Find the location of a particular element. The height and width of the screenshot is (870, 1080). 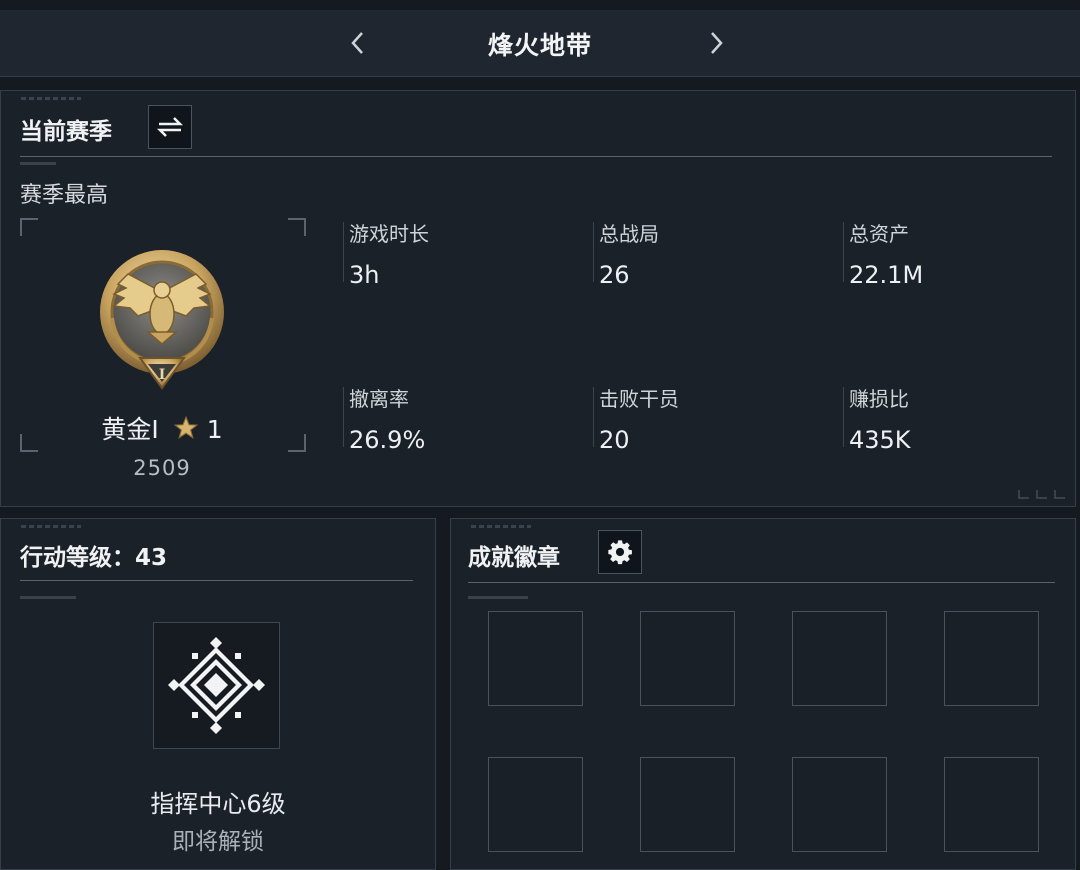

rank-name-row: 黄金I 1 is located at coordinates (162, 428).